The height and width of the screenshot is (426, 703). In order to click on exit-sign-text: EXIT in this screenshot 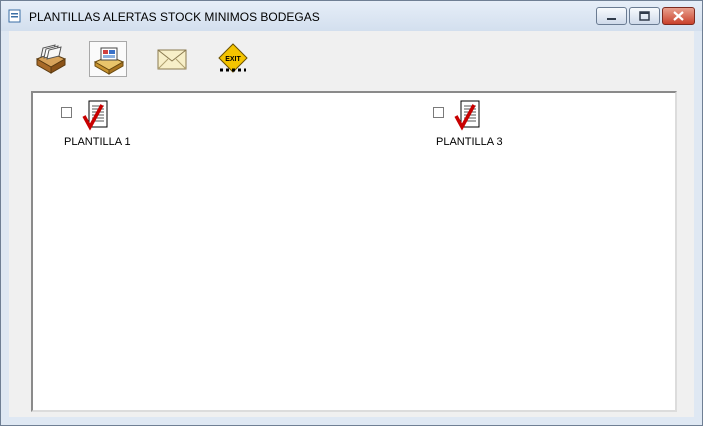, I will do `click(233, 59)`.